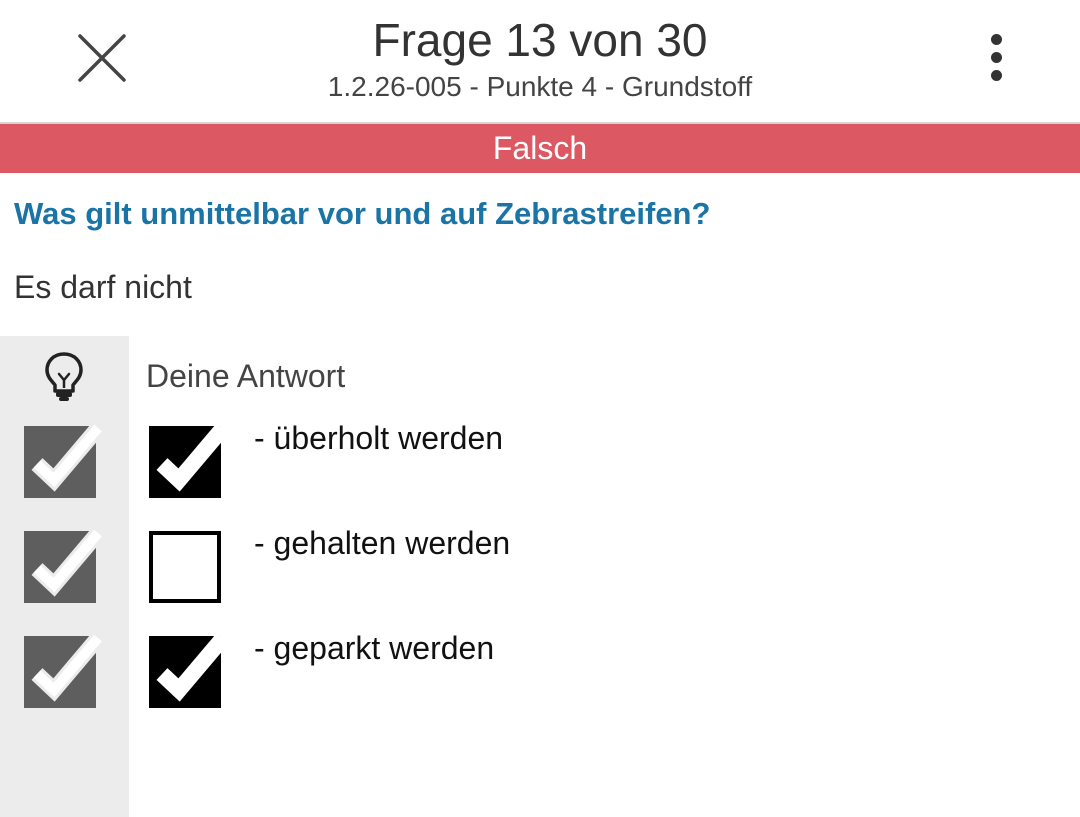  Describe the element at coordinates (382, 543) in the screenshot. I see `option-label-2: - gehalten werden` at that location.